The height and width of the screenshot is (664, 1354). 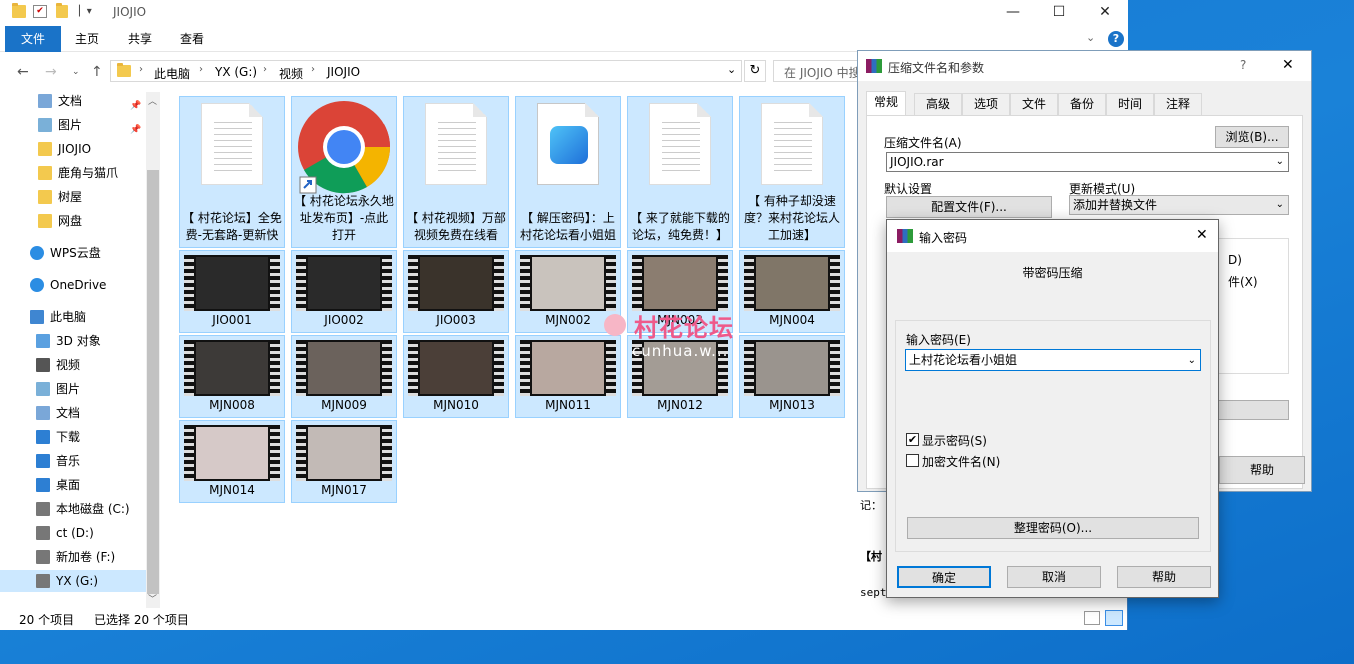 What do you see at coordinates (1054, 577) in the screenshot?
I see `cancel-button: 取消` at bounding box center [1054, 577].